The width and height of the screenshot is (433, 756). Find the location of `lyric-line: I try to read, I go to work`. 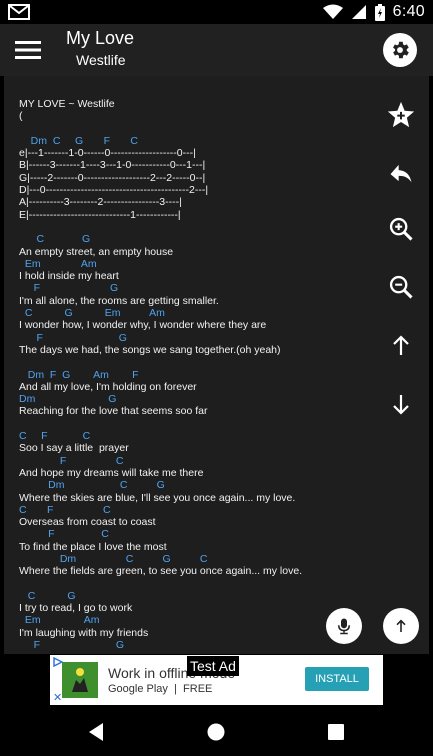

lyric-line: I try to read, I go to work is located at coordinates (76, 608).